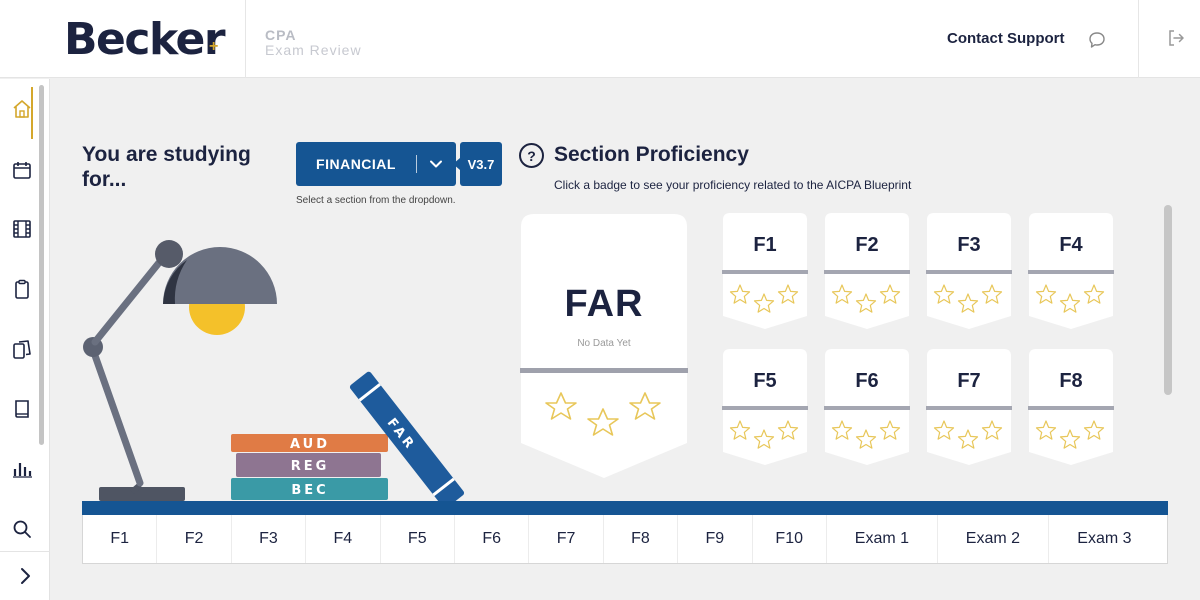 The height and width of the screenshot is (600, 1200). I want to click on tab-exam-2: Exam 2, so click(993, 539).